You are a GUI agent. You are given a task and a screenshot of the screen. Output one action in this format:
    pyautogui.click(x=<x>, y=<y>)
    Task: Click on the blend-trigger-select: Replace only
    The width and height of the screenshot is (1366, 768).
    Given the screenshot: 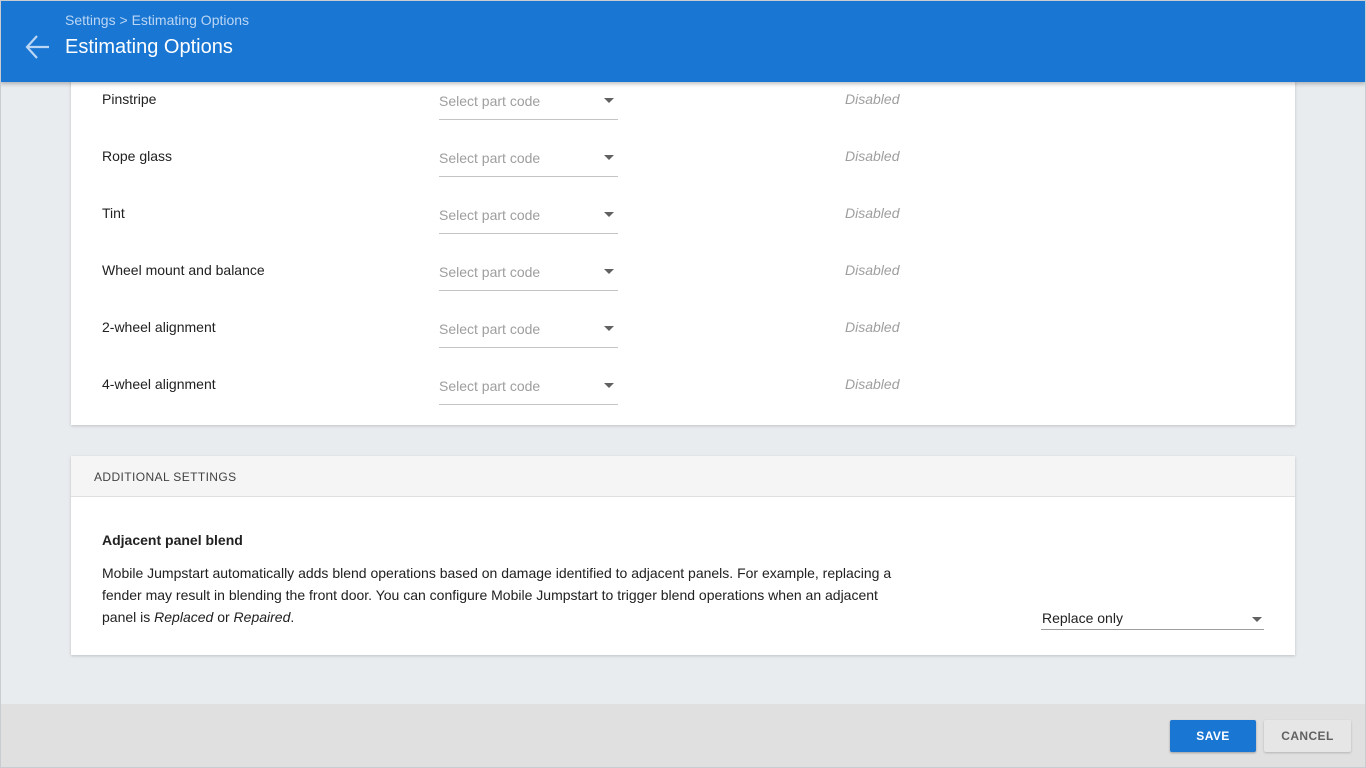 What is the action you would take?
    pyautogui.click(x=1152, y=618)
    